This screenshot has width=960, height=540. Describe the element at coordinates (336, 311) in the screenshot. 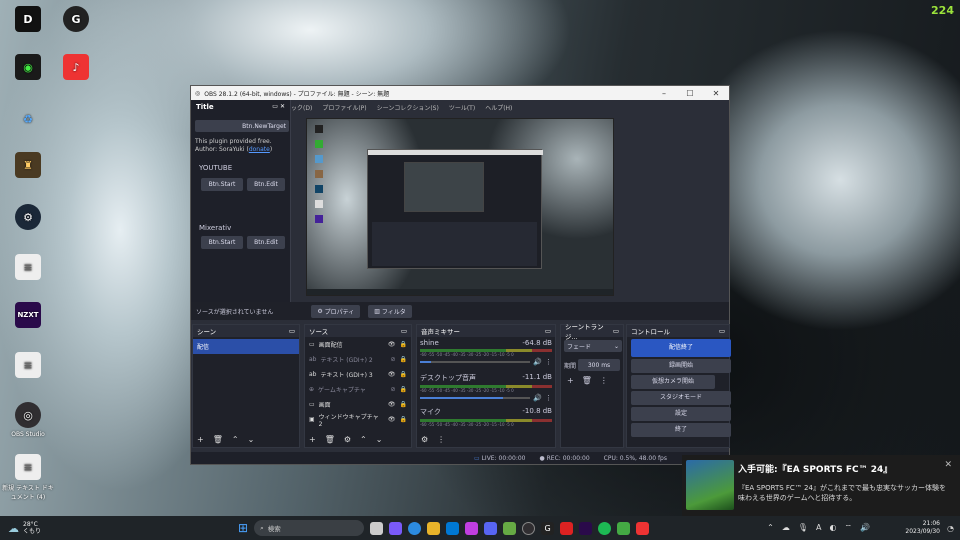

I see `properties-button: ⚙ プロパティ` at that location.